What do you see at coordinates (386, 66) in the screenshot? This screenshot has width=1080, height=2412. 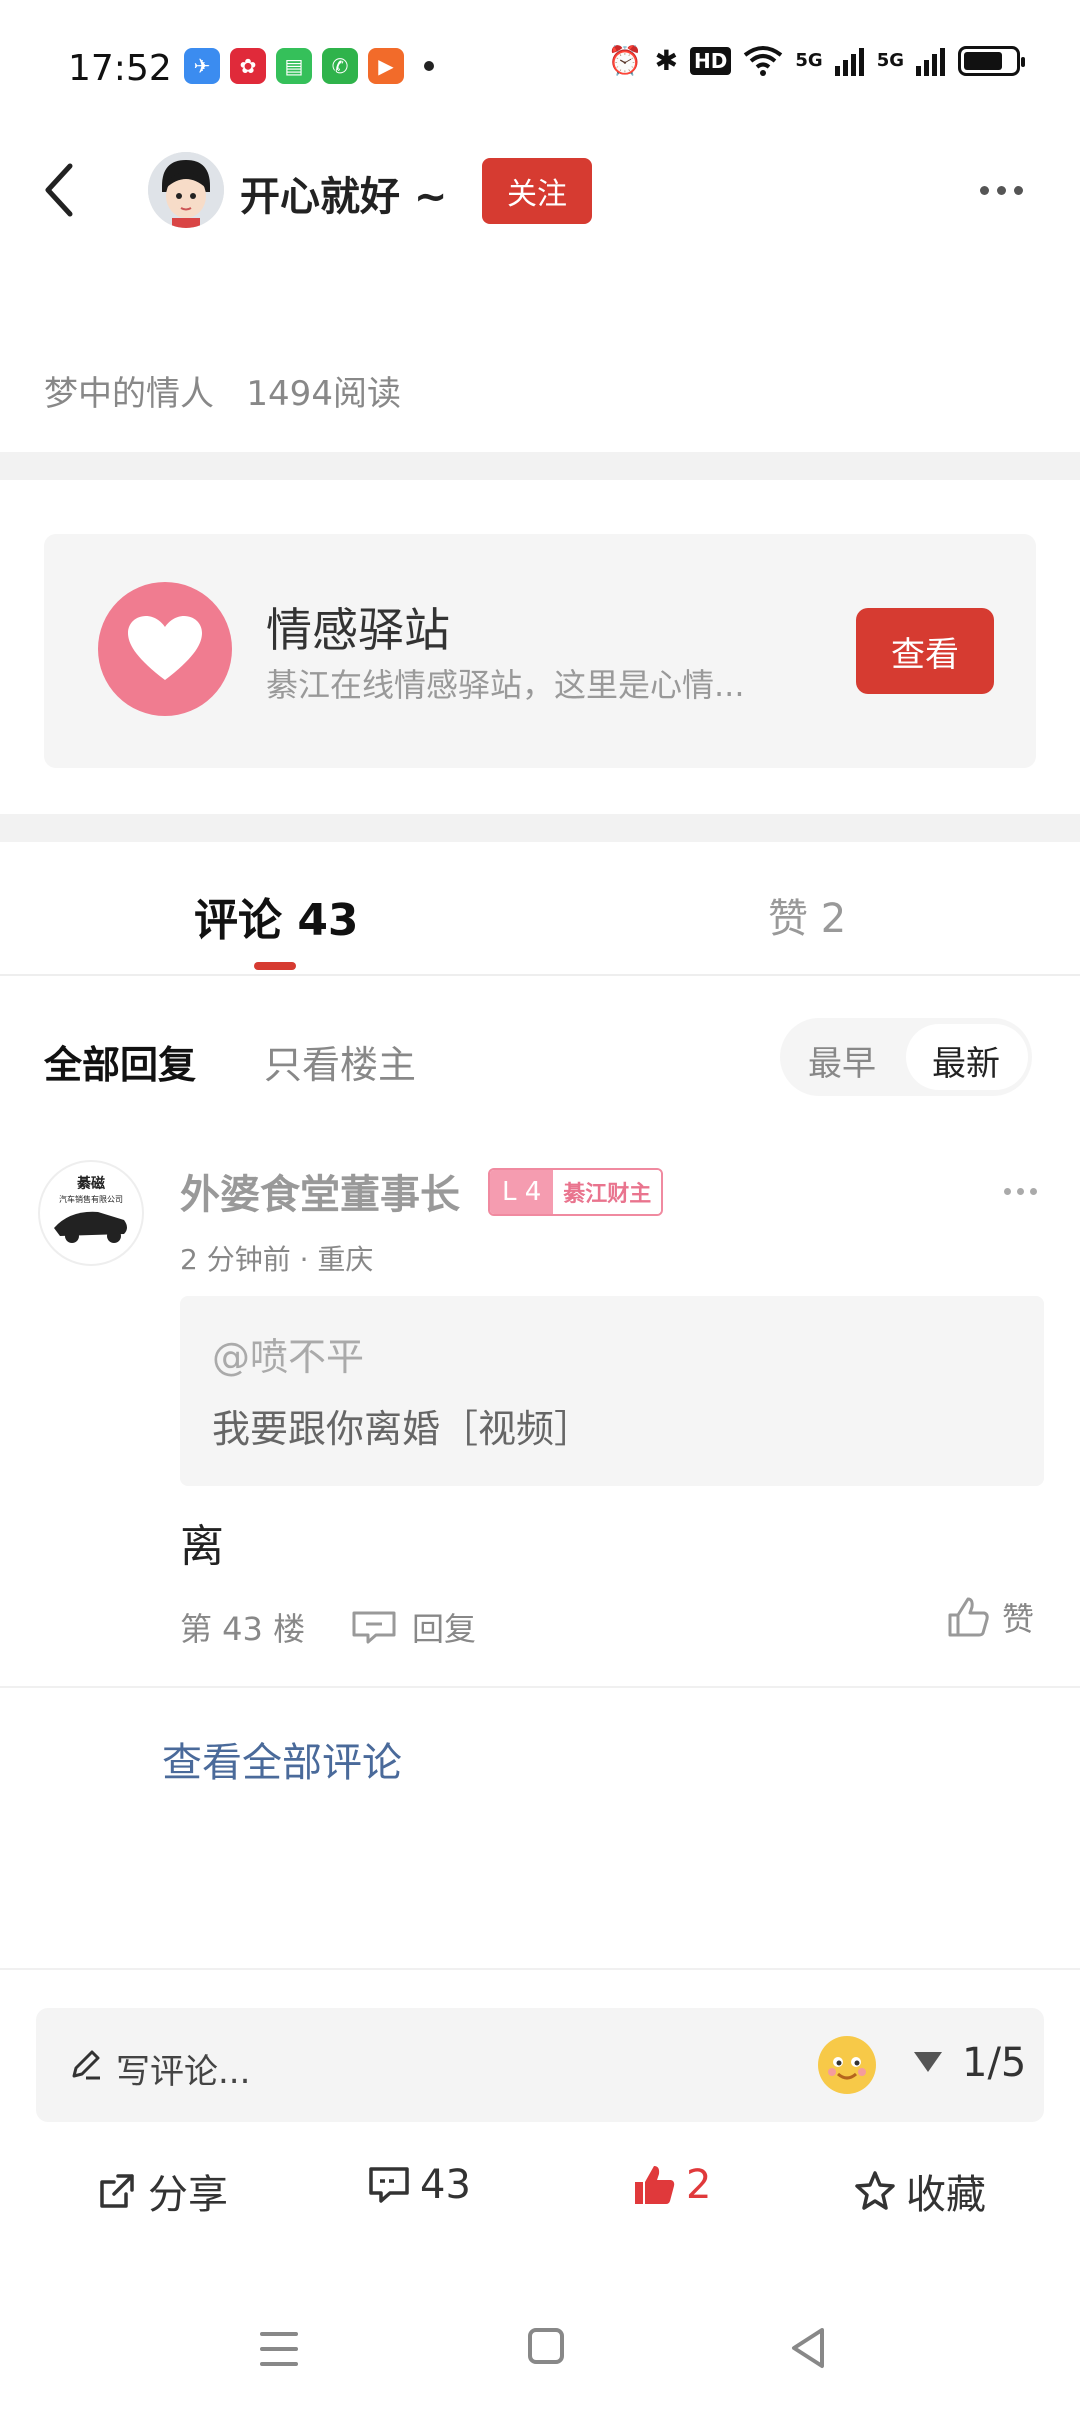 I see `video-icon: ▶` at bounding box center [386, 66].